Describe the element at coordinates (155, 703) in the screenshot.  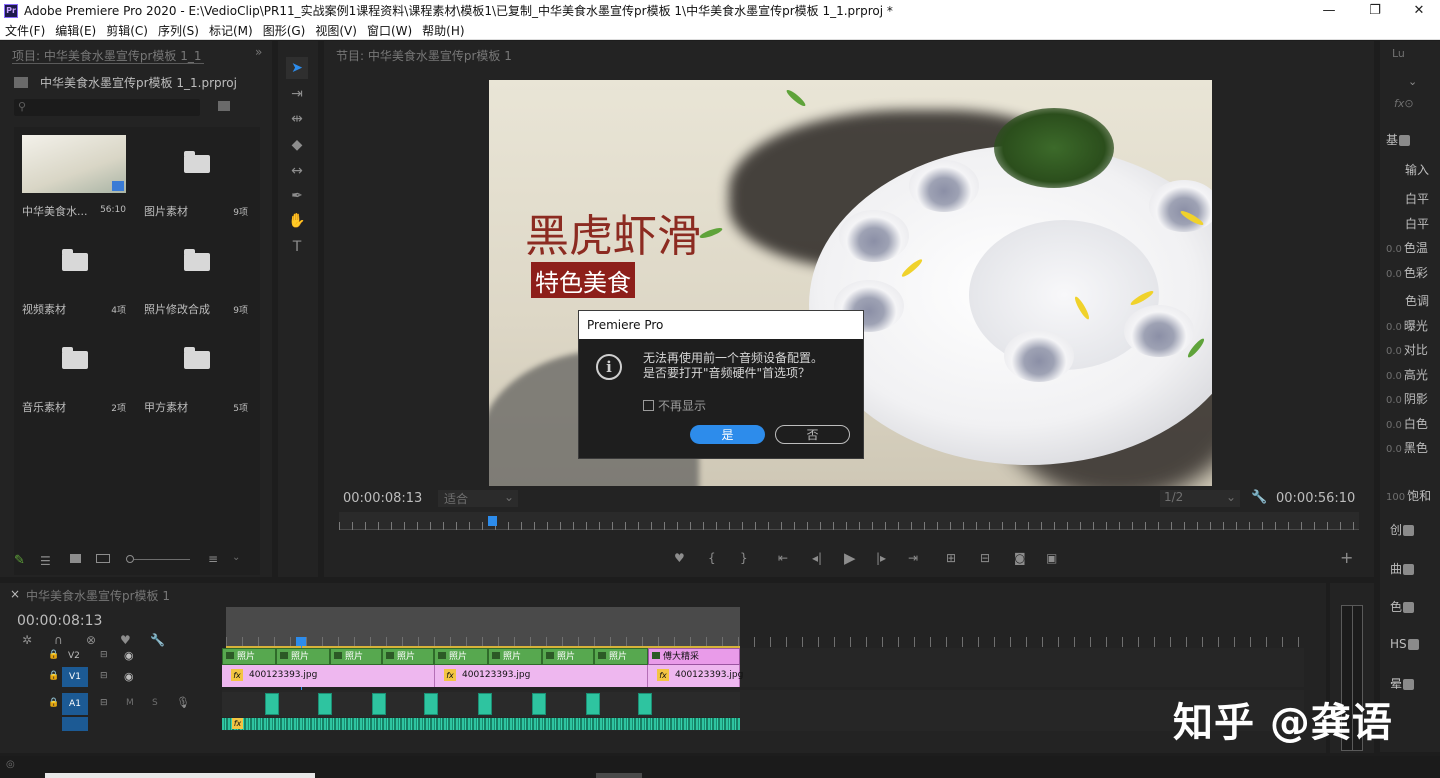
I see `solo-button: S` at that location.